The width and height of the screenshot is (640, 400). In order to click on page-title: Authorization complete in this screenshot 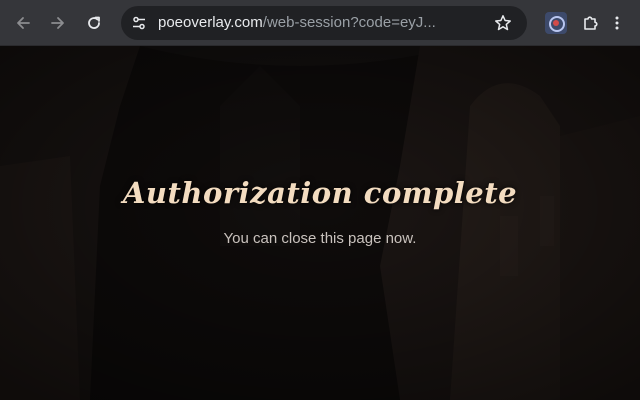, I will do `click(320, 193)`.